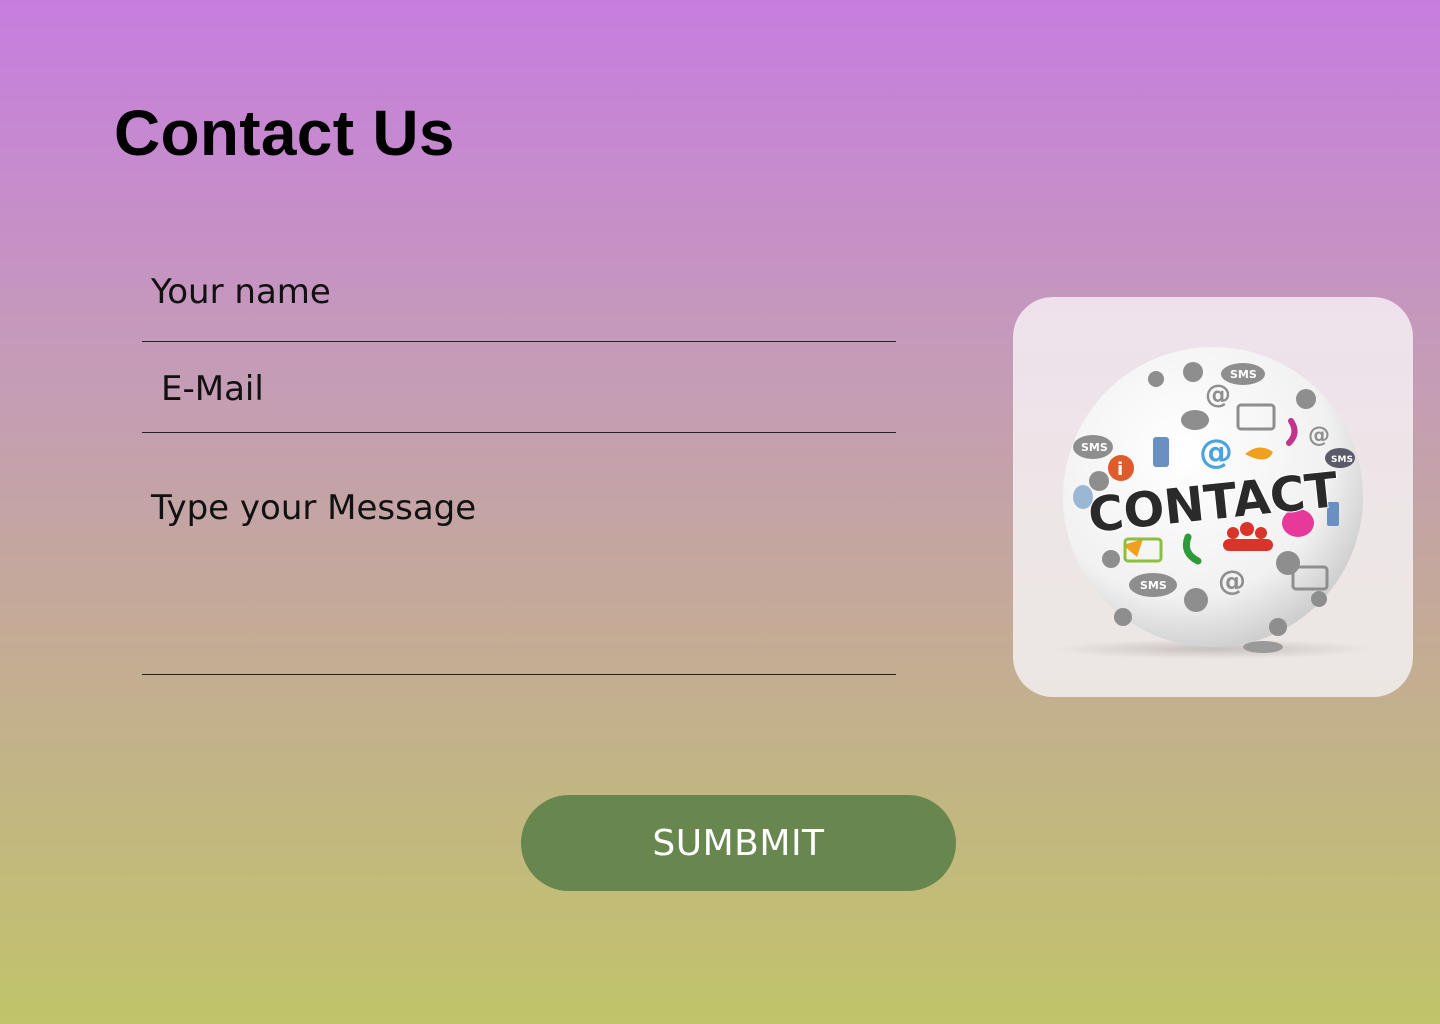  Describe the element at coordinates (1213, 503) in the screenshot. I see `contact-globe-image: @ @ @ @ SMS SMS SMS SMS i CONTACT` at that location.